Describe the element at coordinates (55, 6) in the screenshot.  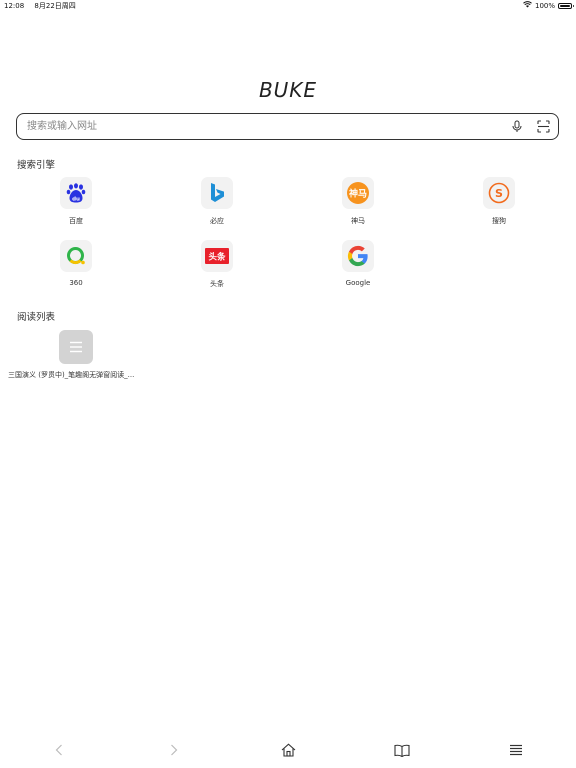
I see `status-date: 8月22日周四` at that location.